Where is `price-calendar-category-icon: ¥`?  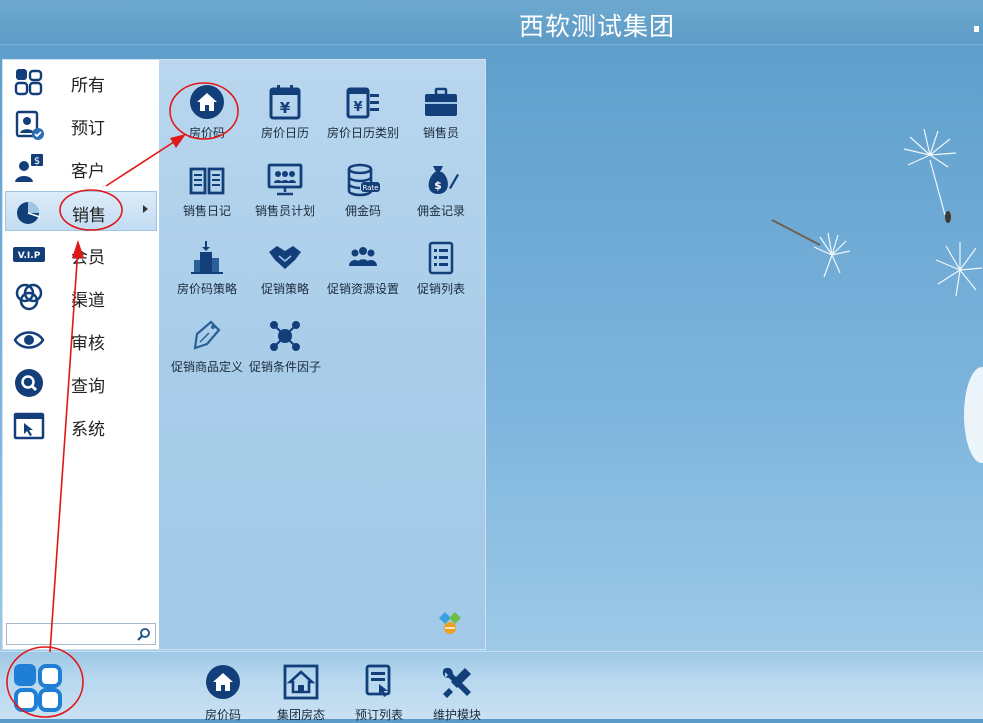 price-calendar-category-icon: ¥ is located at coordinates (362, 103).